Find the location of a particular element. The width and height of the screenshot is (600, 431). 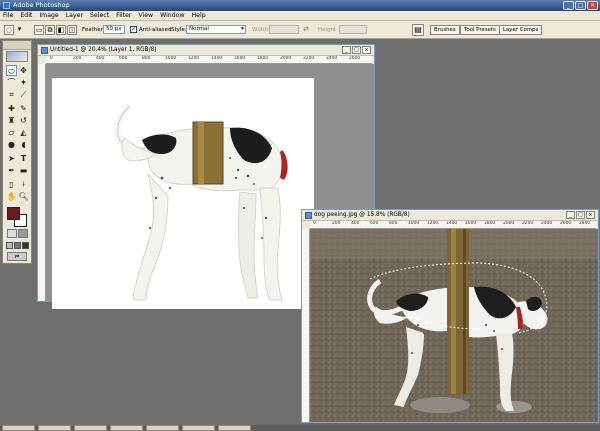

window-controls: _ □ × is located at coordinates (580, 5).